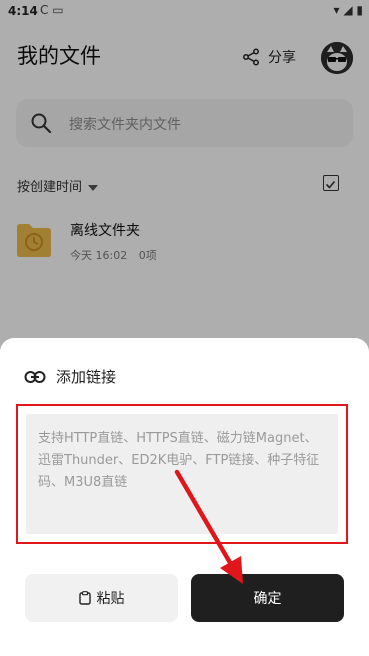 Image resolution: width=369 pixels, height=656 pixels. What do you see at coordinates (84, 598) in the screenshot?
I see `clipboard-icon` at bounding box center [84, 598].